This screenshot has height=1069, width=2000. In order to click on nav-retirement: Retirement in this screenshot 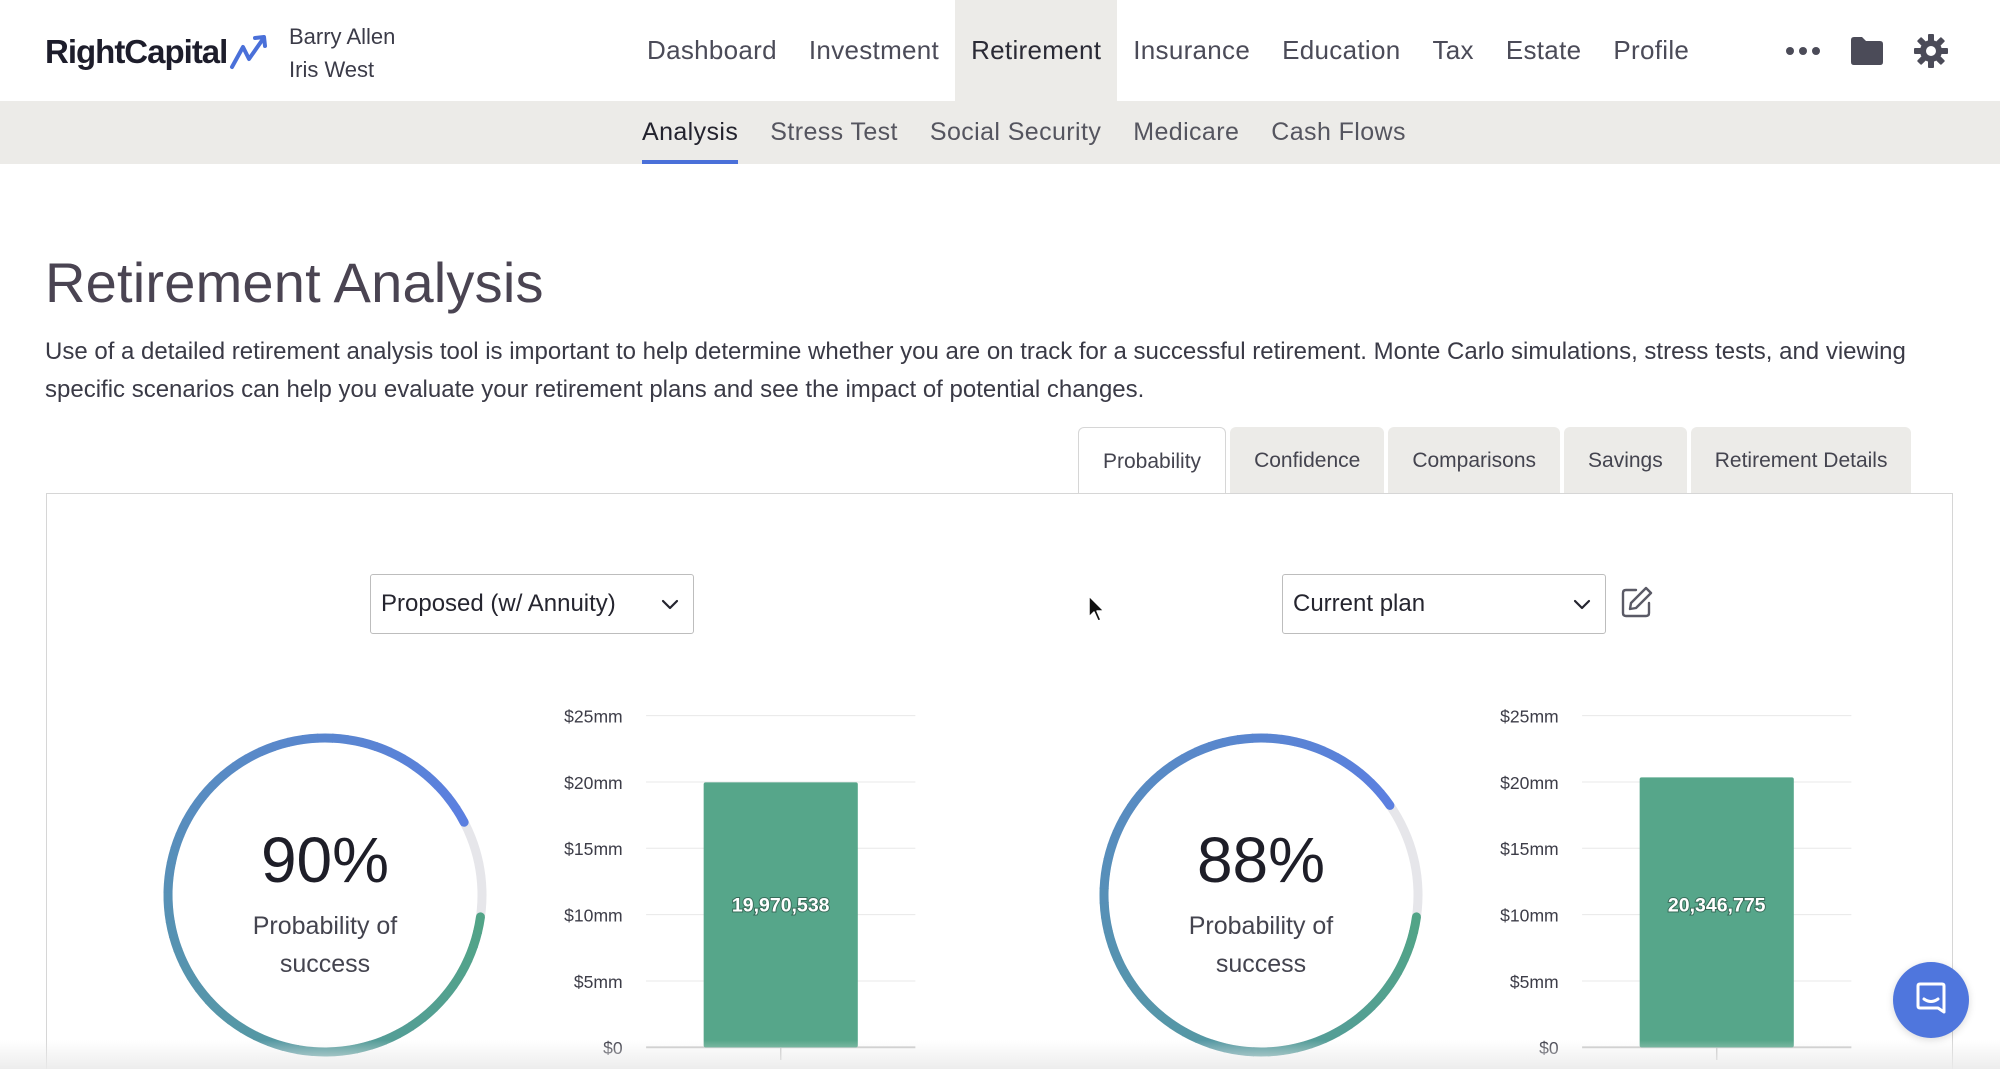, I will do `click(1036, 50)`.